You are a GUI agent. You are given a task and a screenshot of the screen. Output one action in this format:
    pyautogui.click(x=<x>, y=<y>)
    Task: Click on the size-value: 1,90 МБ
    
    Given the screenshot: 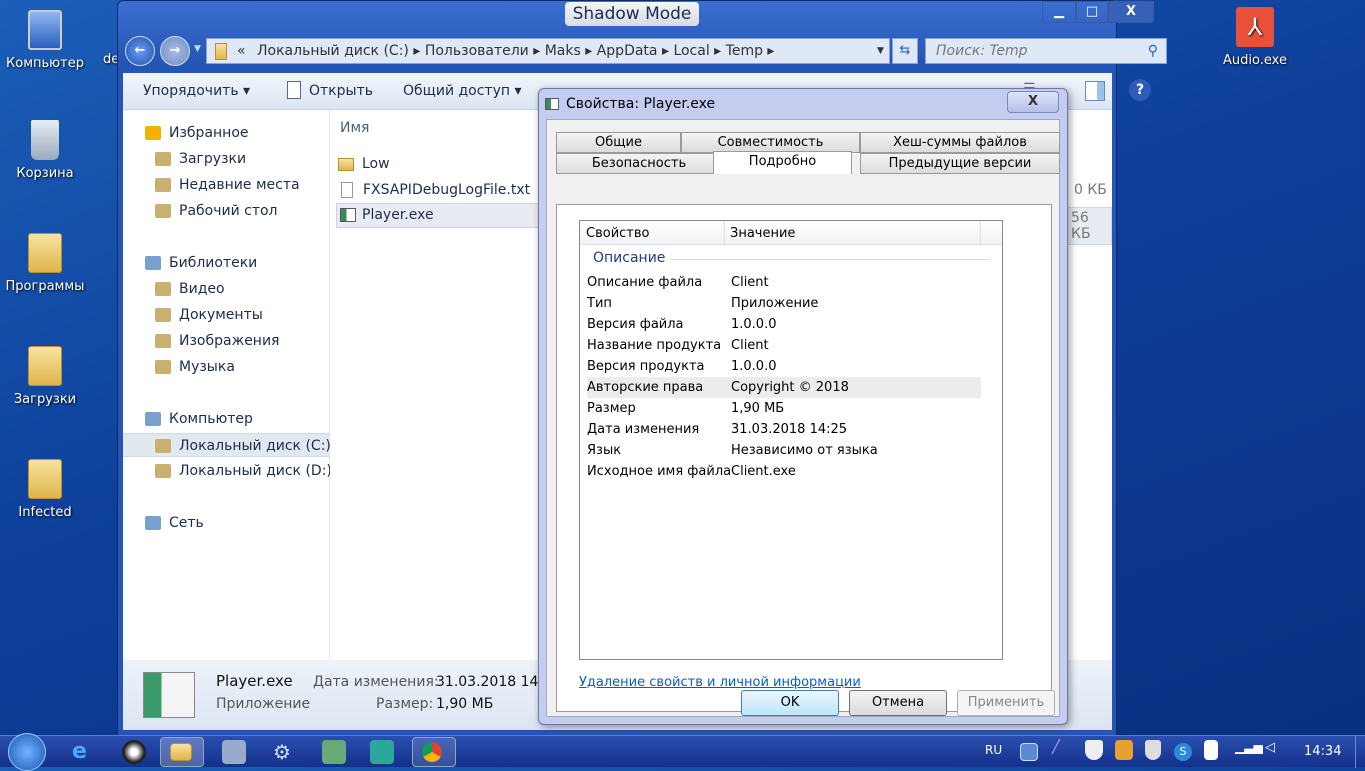 What is the action you would take?
    pyautogui.click(x=465, y=704)
    